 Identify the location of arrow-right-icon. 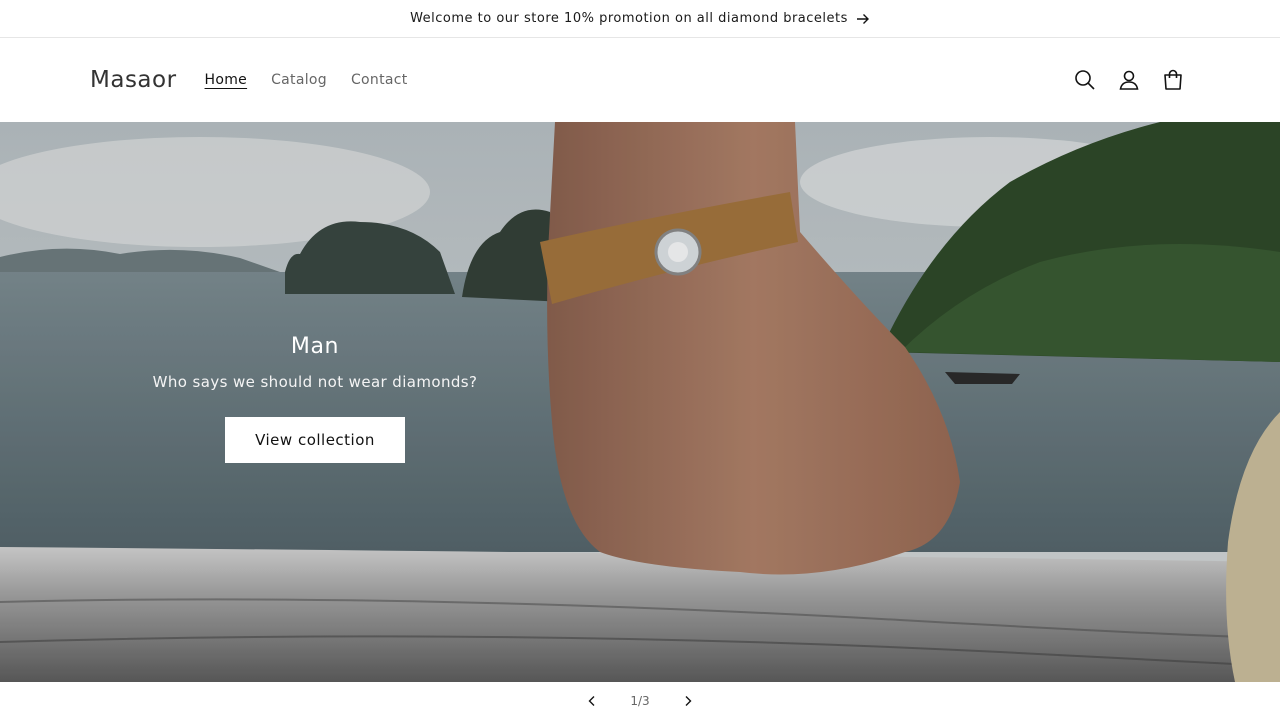
(863, 19).